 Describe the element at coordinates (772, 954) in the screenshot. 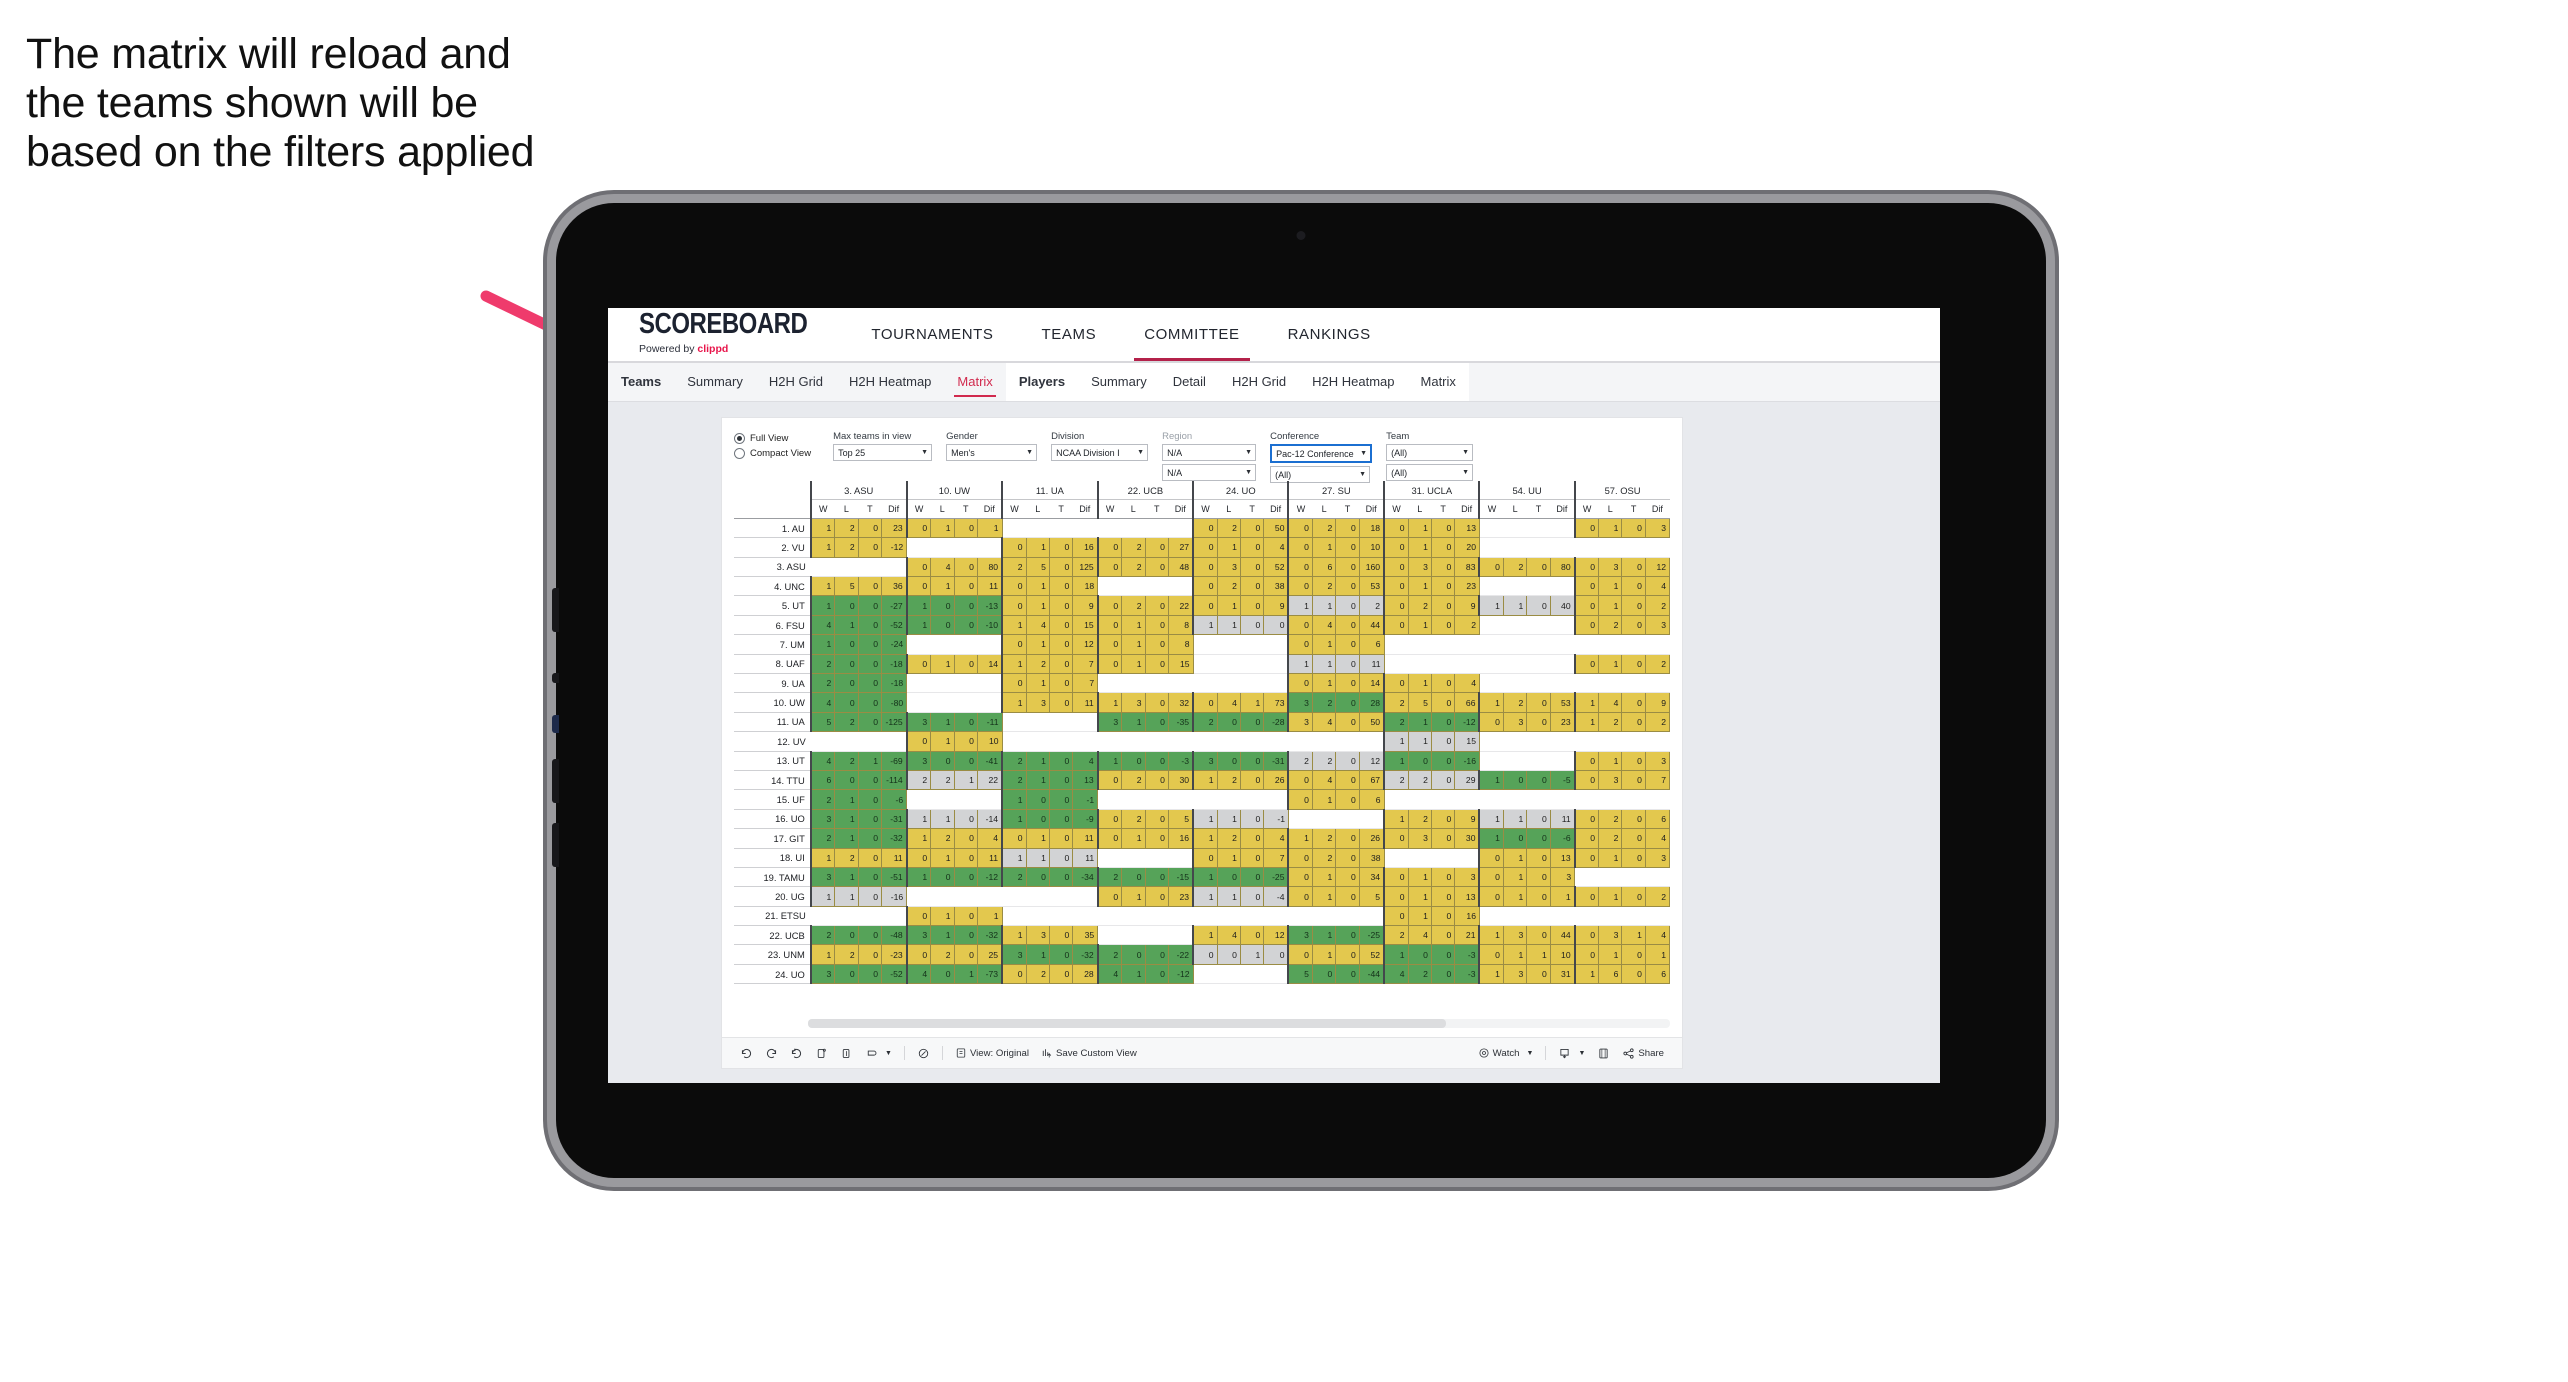

I see `matrix-row-label: 23. UNM` at that location.